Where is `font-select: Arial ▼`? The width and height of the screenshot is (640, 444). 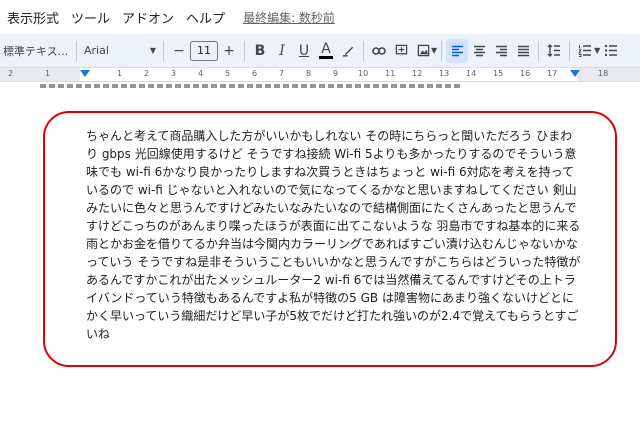
font-select: Arial ▼ is located at coordinates (120, 51).